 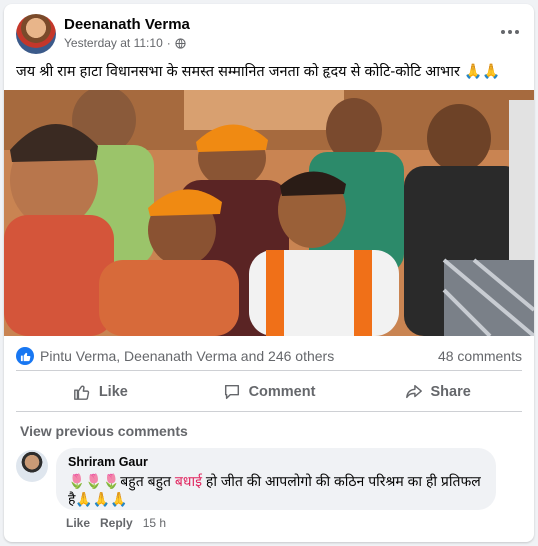 What do you see at coordinates (113, 392) in the screenshot?
I see `like-label: Like` at bounding box center [113, 392].